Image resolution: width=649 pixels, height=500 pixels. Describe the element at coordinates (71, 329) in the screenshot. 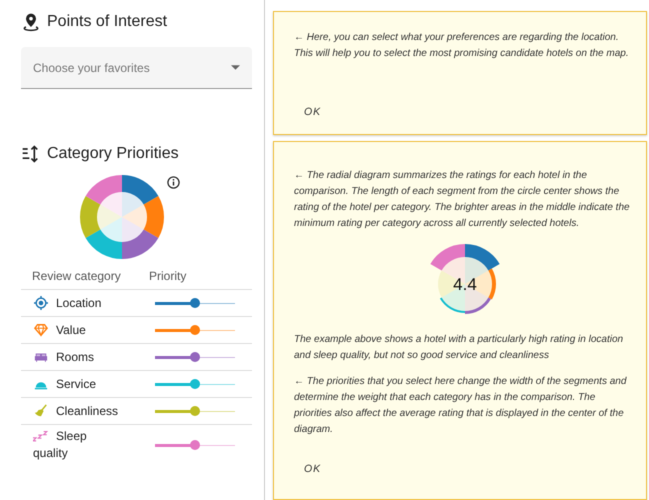

I see `category-label: Value` at that location.